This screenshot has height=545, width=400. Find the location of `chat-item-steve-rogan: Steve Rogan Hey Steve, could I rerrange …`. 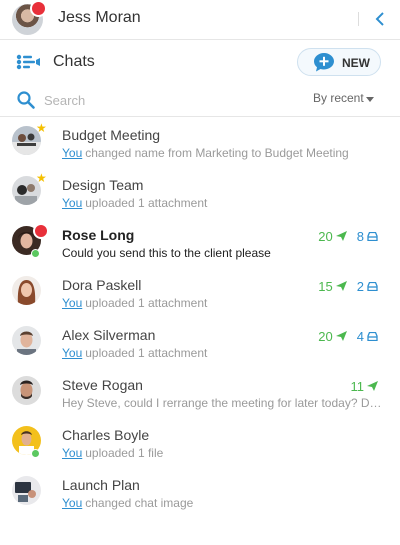

chat-item-steve-rogan: Steve Rogan Hey Steve, could I rerrange … is located at coordinates (200, 393).